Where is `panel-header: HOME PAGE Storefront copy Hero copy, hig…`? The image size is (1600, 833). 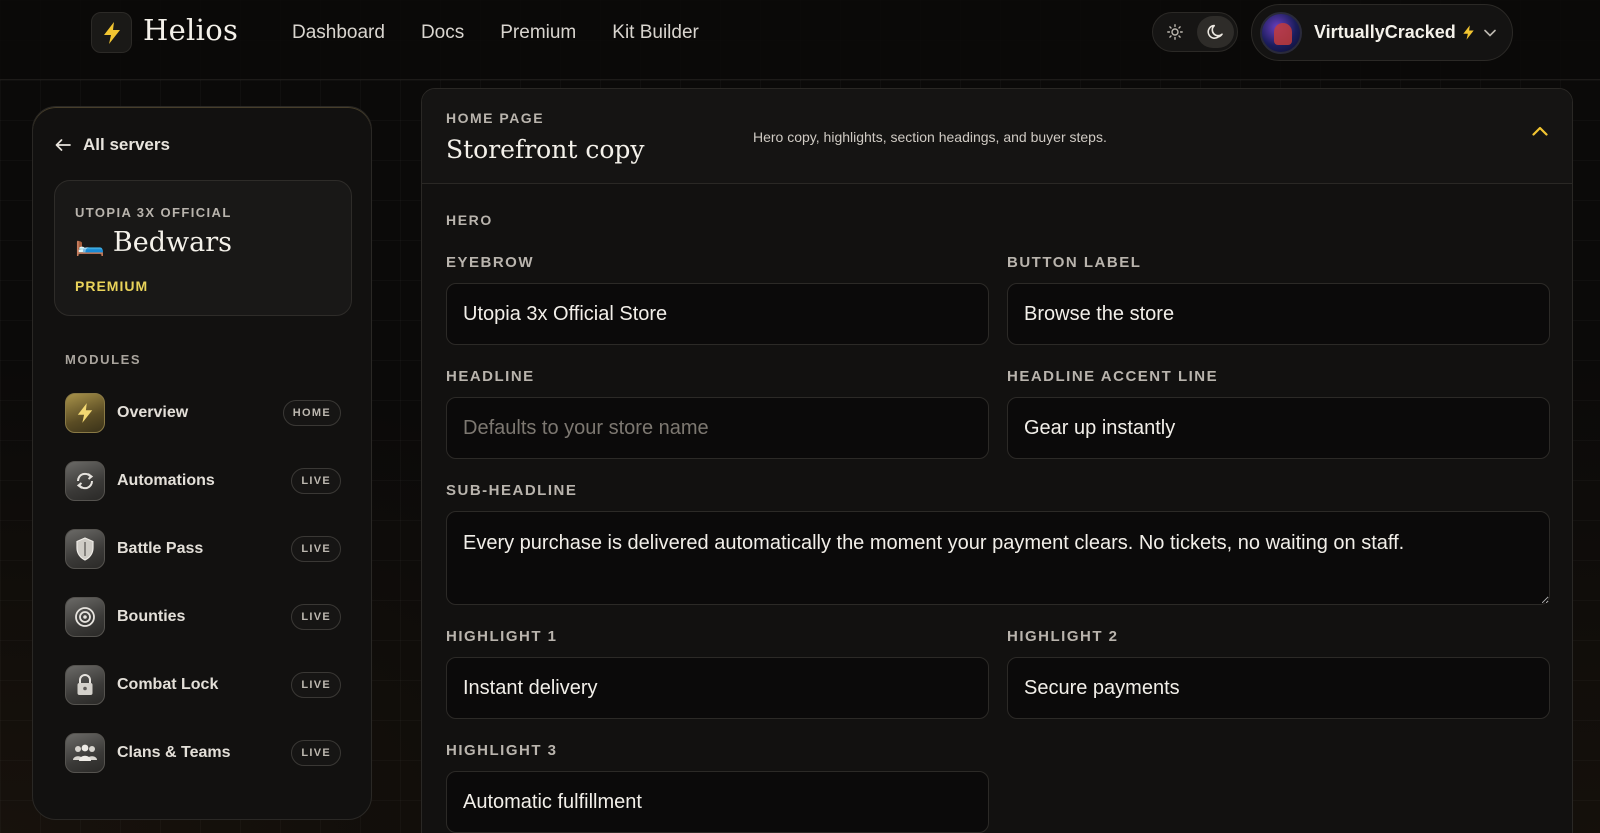 panel-header: HOME PAGE Storefront copy Hero copy, hig… is located at coordinates (997, 136).